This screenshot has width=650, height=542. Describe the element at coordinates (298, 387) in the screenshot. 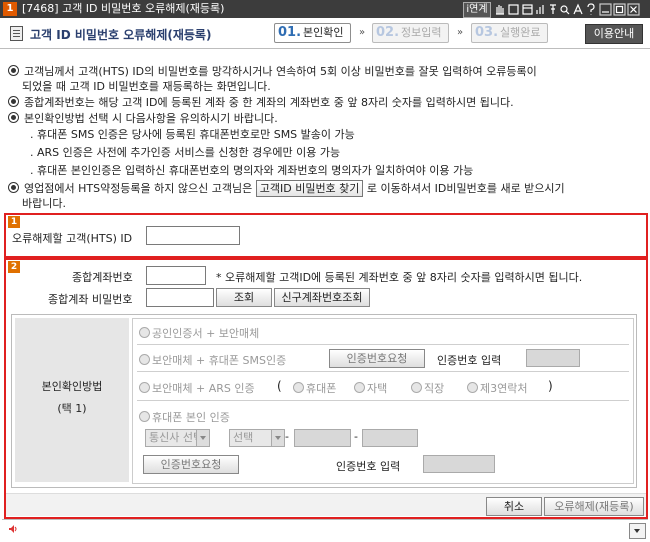

I see `radio-ars-phone` at that location.